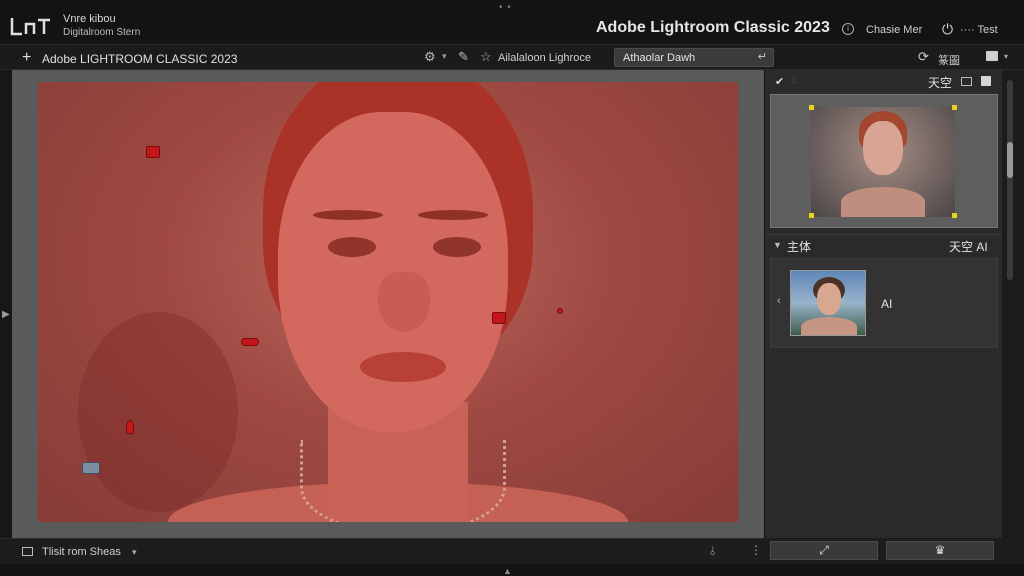 The width and height of the screenshot is (1024, 576). I want to click on info-icon: i, so click(848, 29).